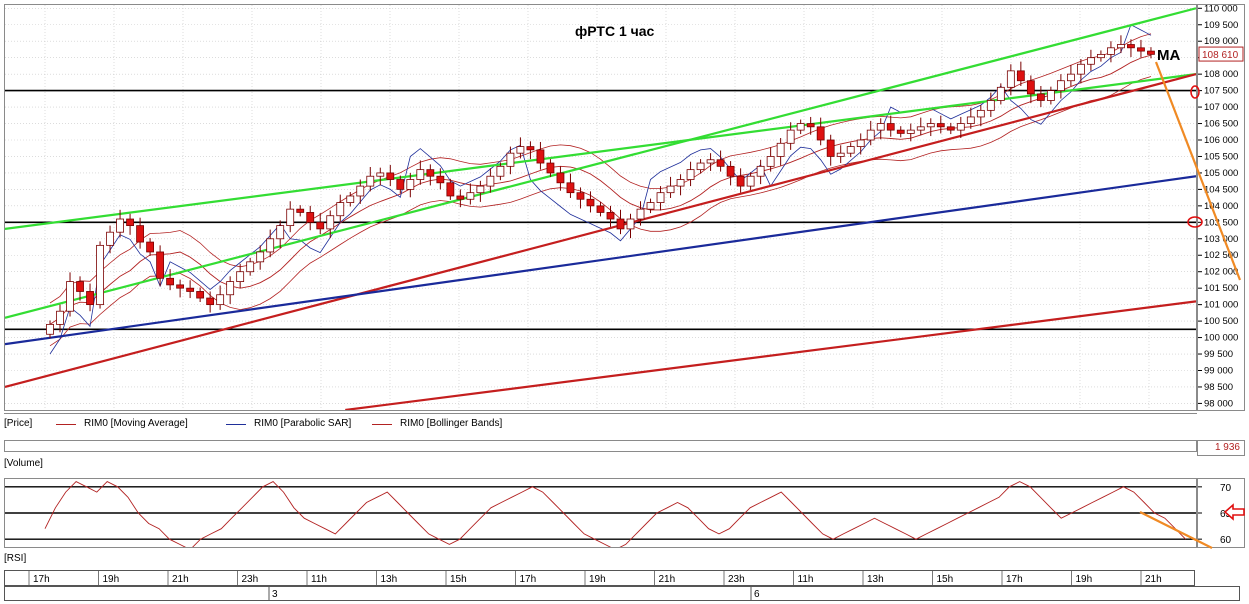  I want to click on price-tick-label: 108 000, so click(1221, 74).